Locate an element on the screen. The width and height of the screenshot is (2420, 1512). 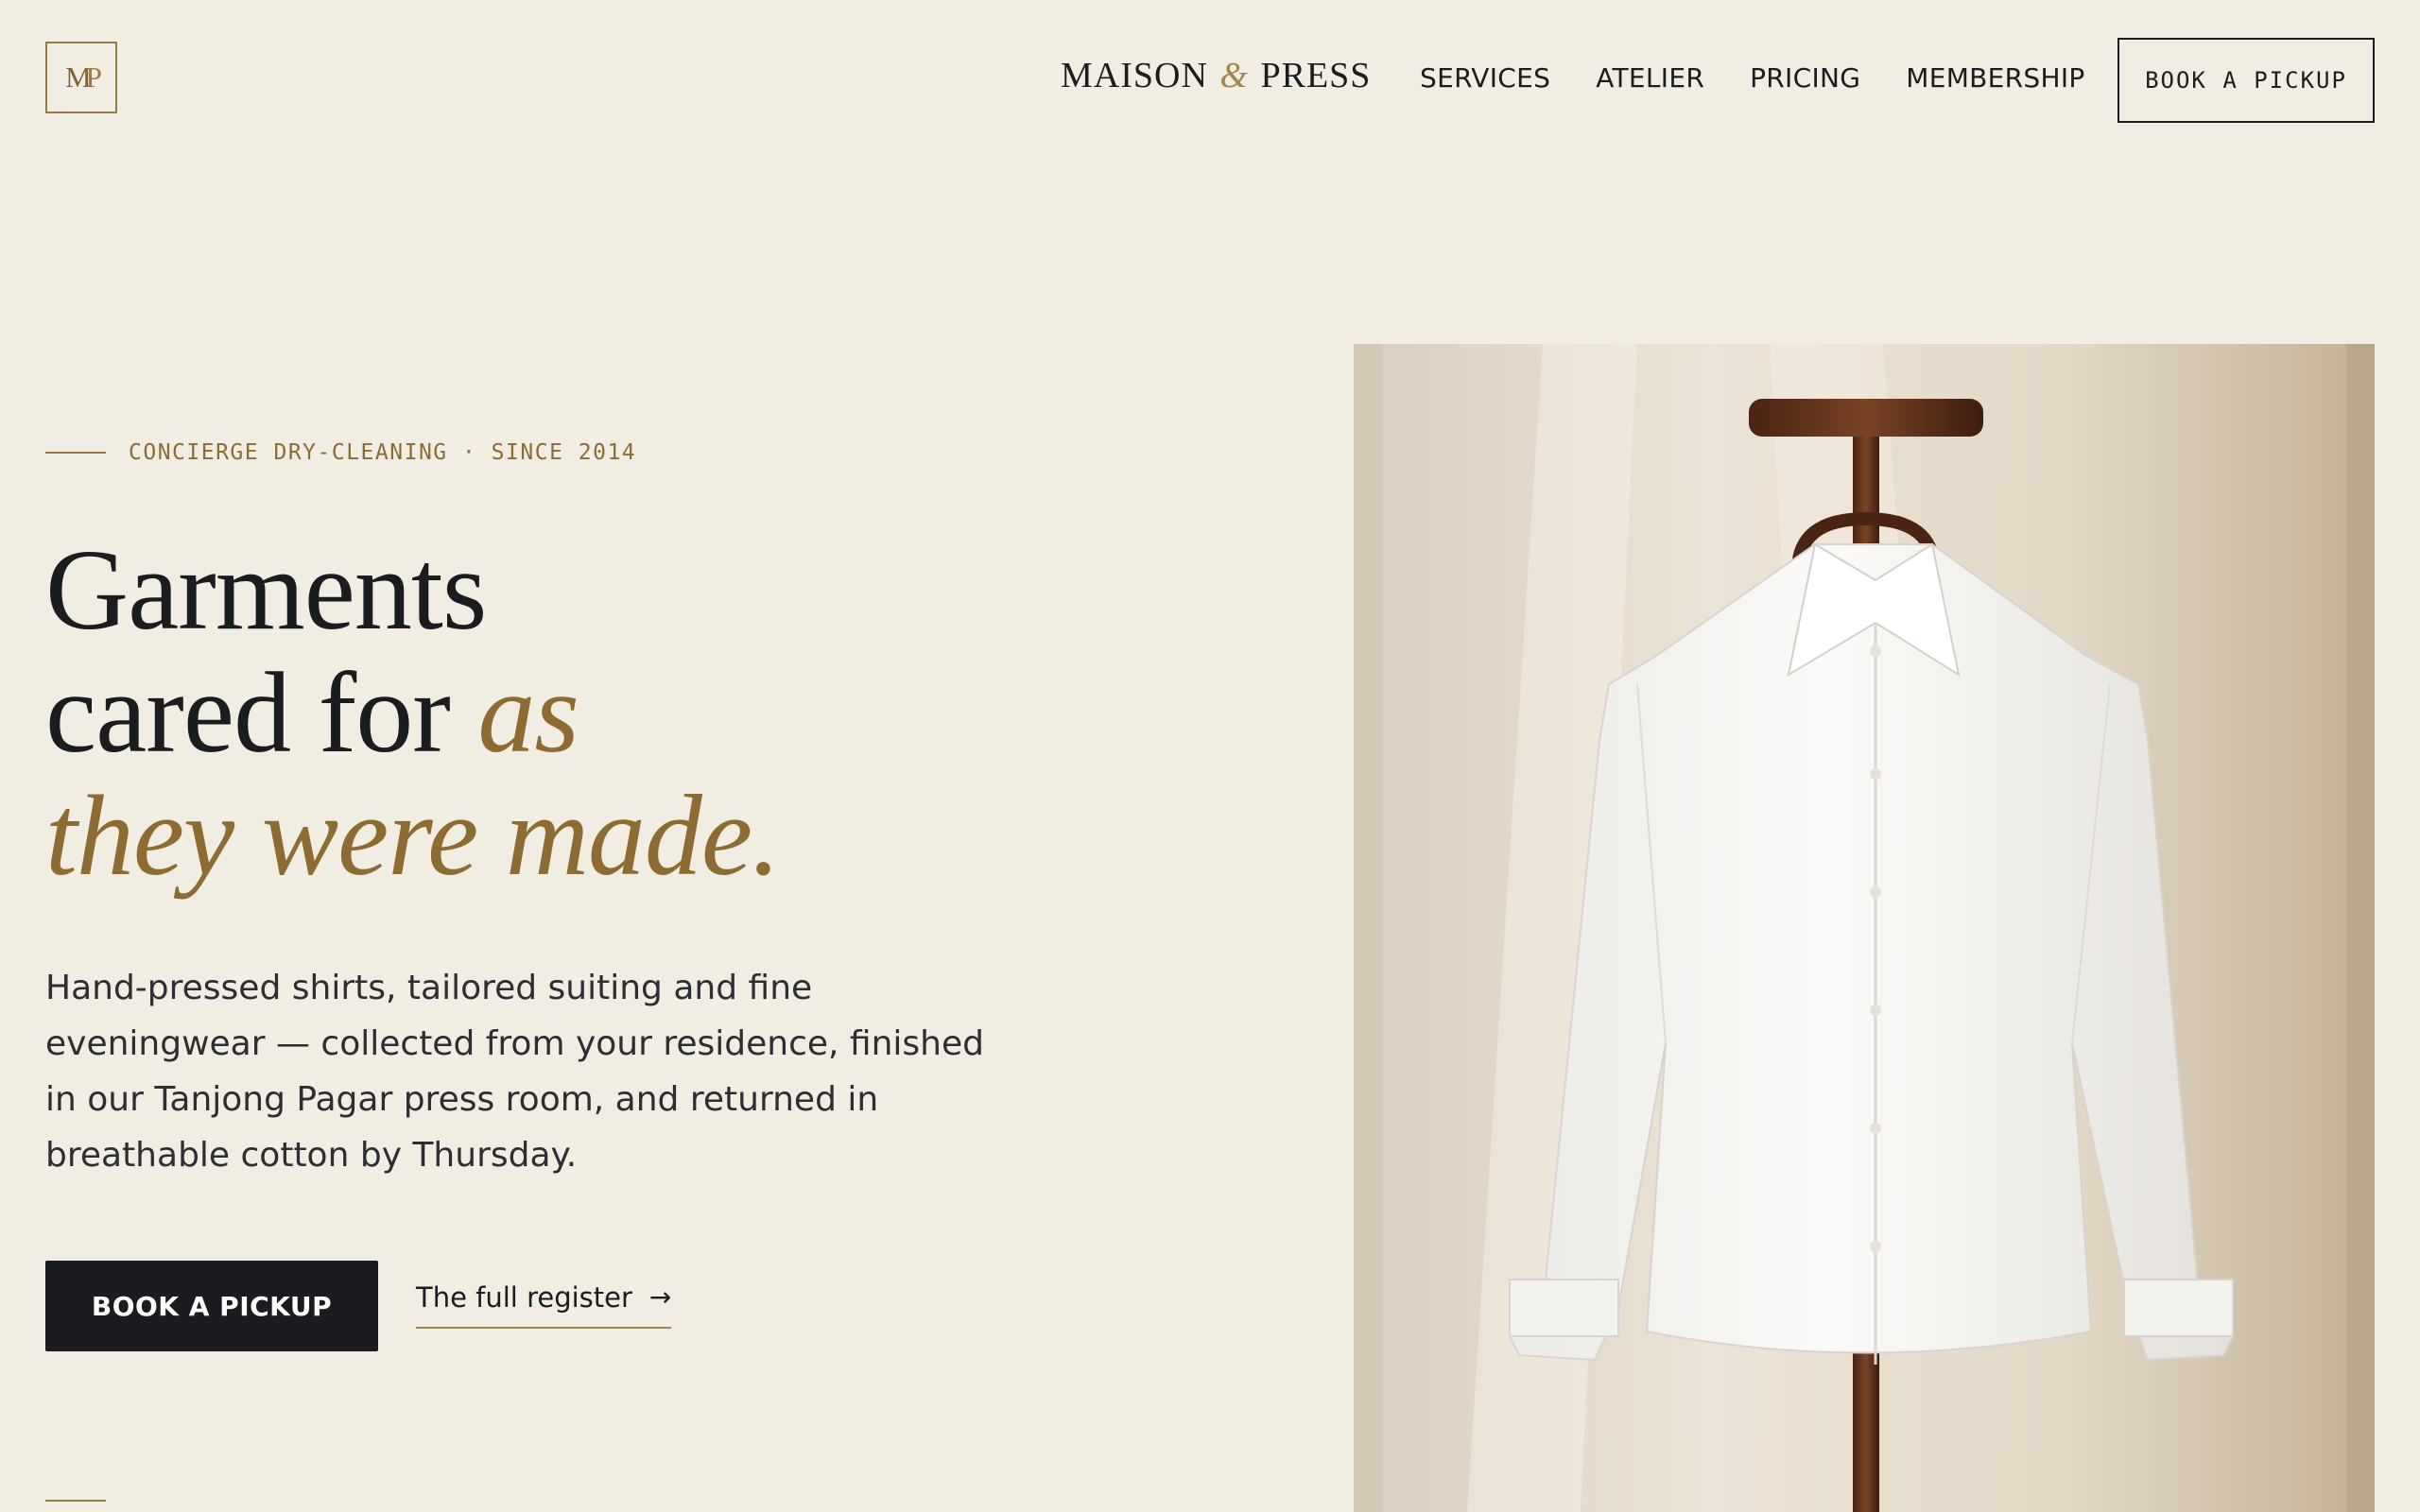
brand-ampersand: & is located at coordinates (1234, 75).